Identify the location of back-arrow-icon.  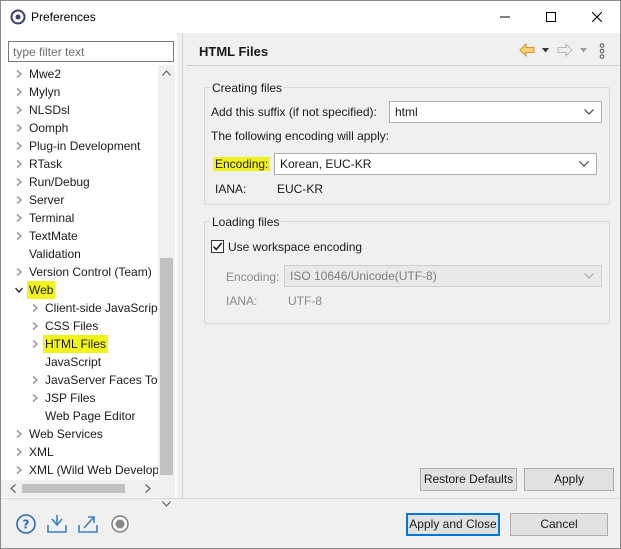
(527, 50).